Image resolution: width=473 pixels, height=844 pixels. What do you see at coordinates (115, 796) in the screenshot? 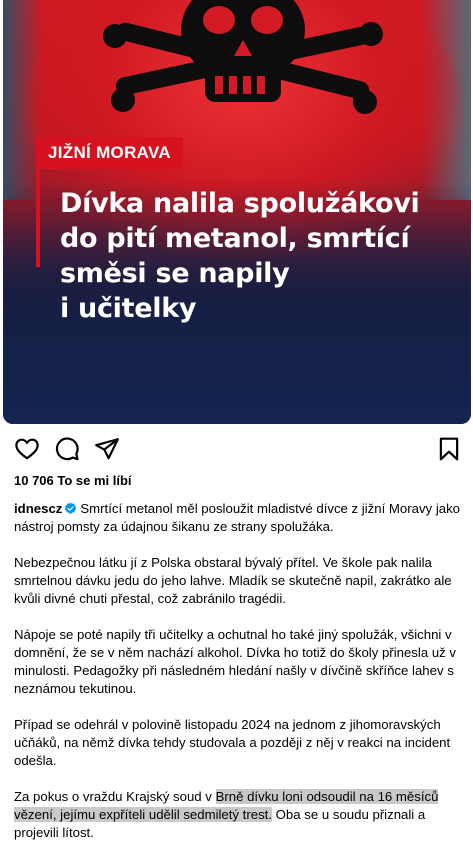
I see `caption-text: Za pokus o vraždu Krajský soud v` at bounding box center [115, 796].